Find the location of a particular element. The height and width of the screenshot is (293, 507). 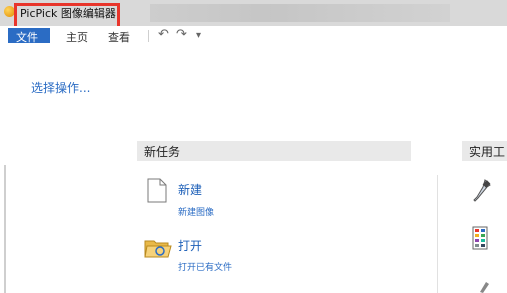

title-bar-background is located at coordinates (300, 13).